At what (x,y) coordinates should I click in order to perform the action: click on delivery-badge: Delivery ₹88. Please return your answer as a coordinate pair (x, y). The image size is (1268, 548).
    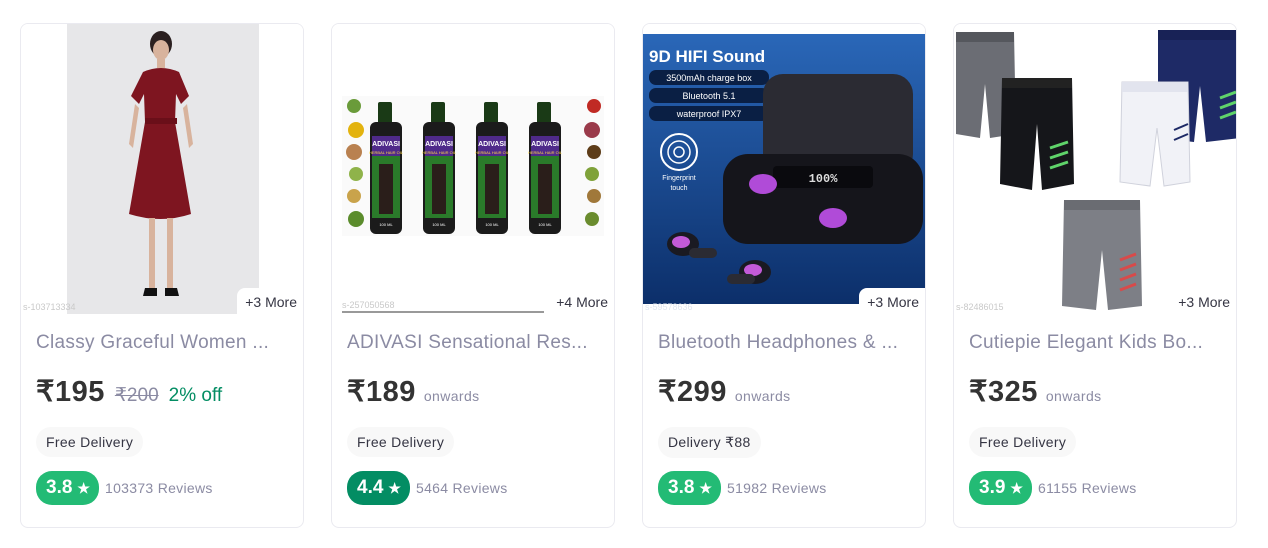
    Looking at the image, I should click on (709, 442).